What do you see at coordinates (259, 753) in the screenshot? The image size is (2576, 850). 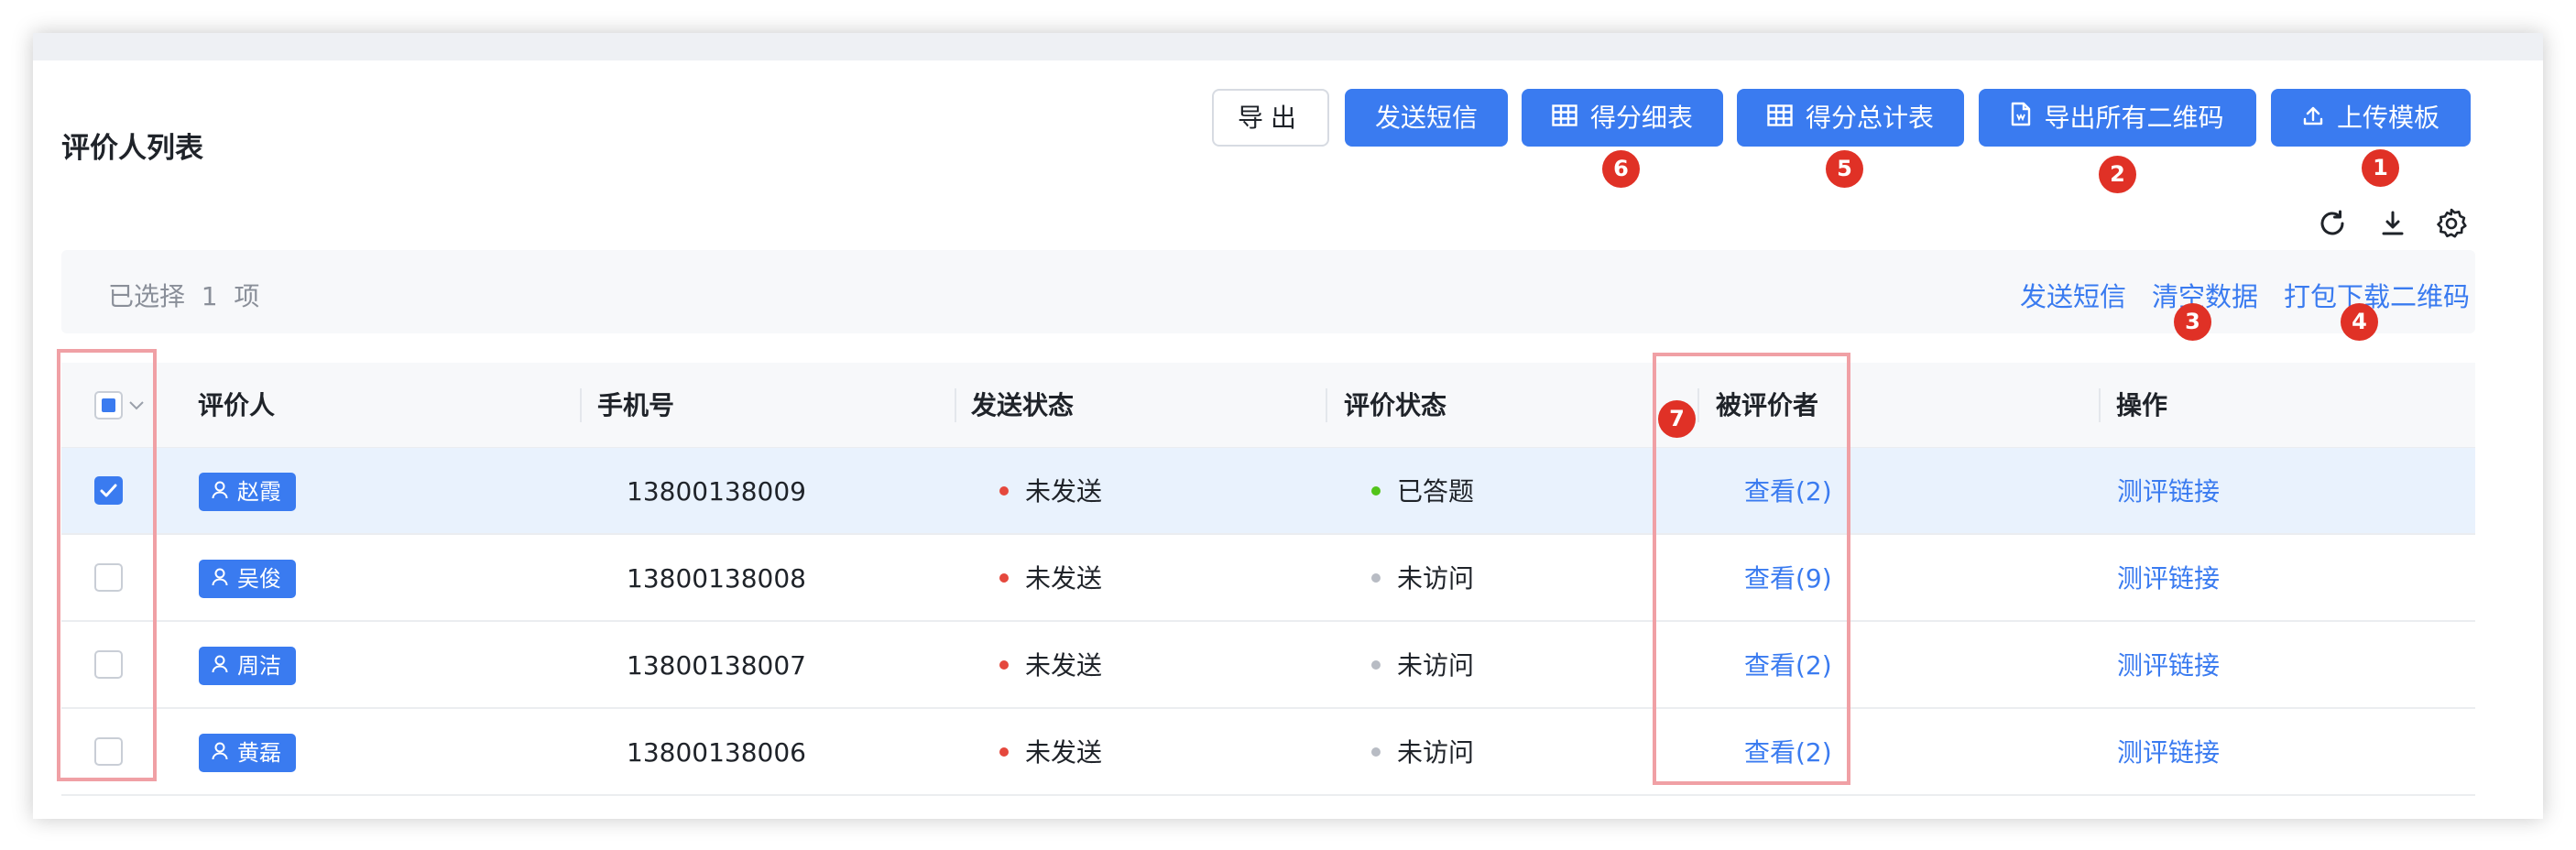 I see `evaluator-name: 黄磊` at bounding box center [259, 753].